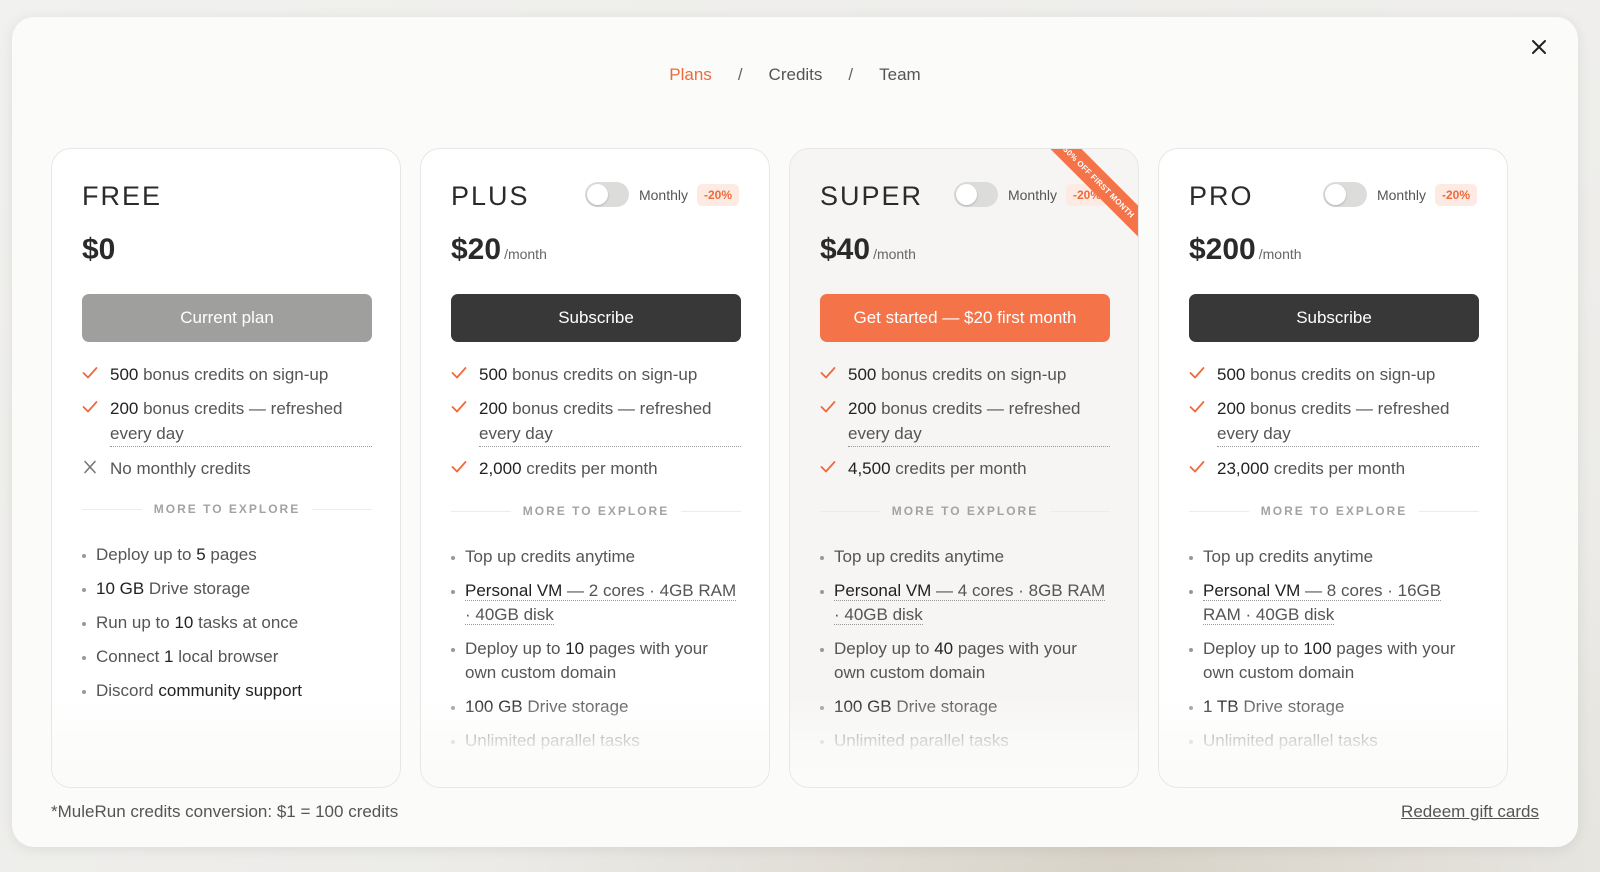  What do you see at coordinates (596, 557) in the screenshot?
I see `more-item: Top up credits anytime` at bounding box center [596, 557].